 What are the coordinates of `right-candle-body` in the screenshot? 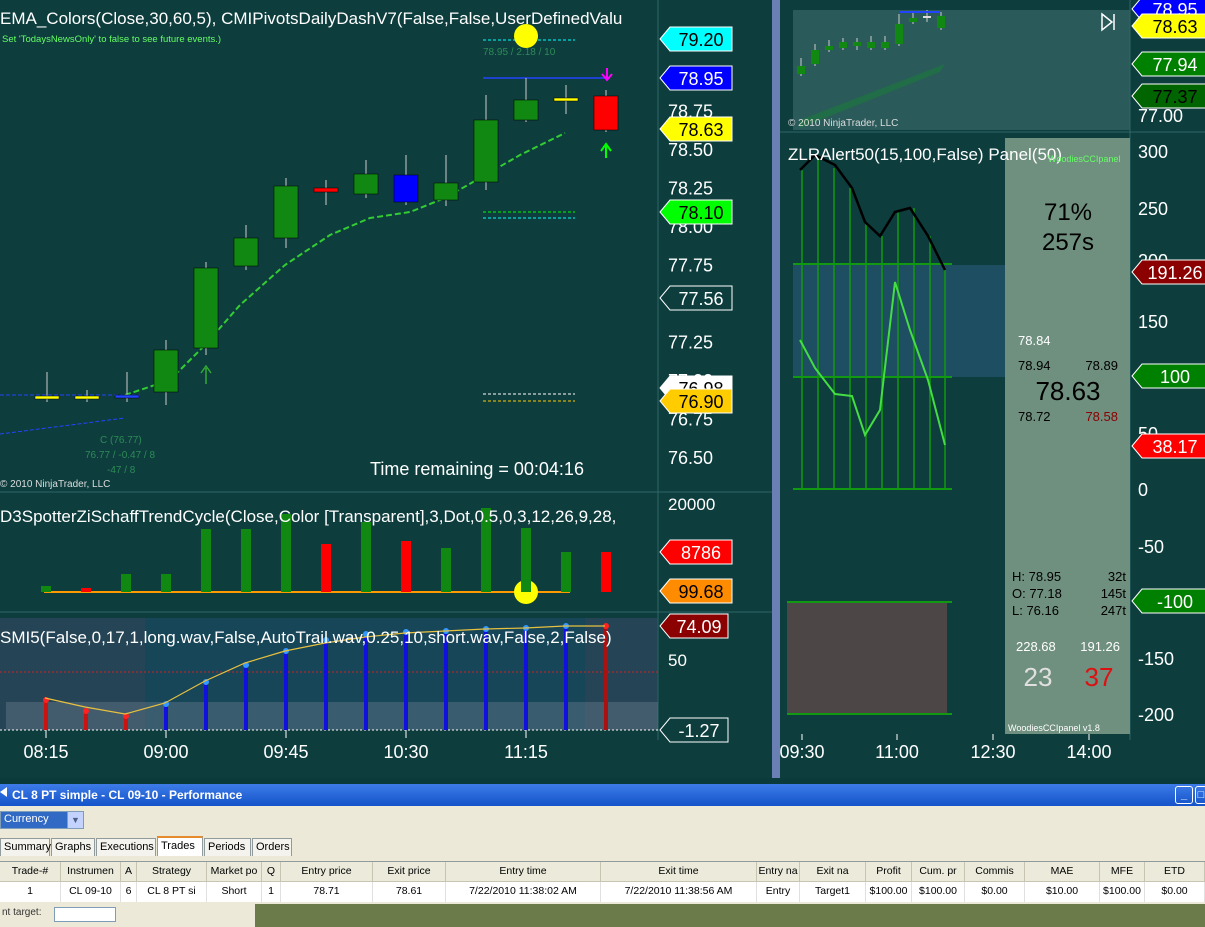 It's located at (941, 22).